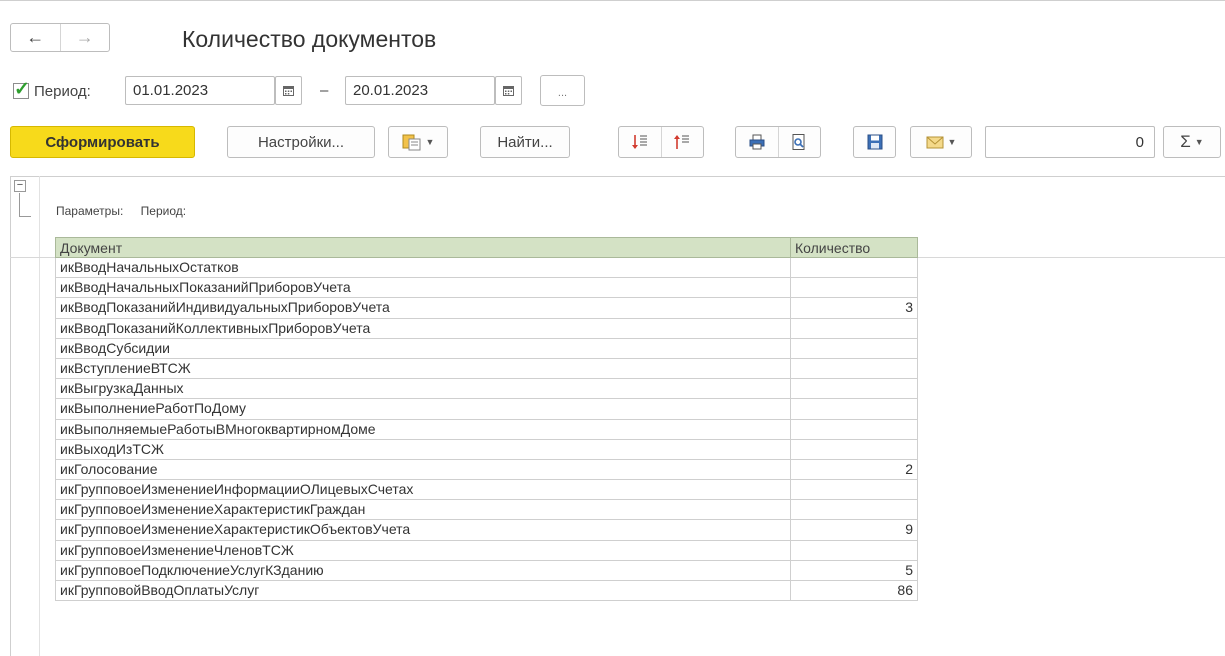  What do you see at coordinates (423, 409) in the screenshot?
I see `cell-document: икВыполнениеРаботПоДому` at bounding box center [423, 409].